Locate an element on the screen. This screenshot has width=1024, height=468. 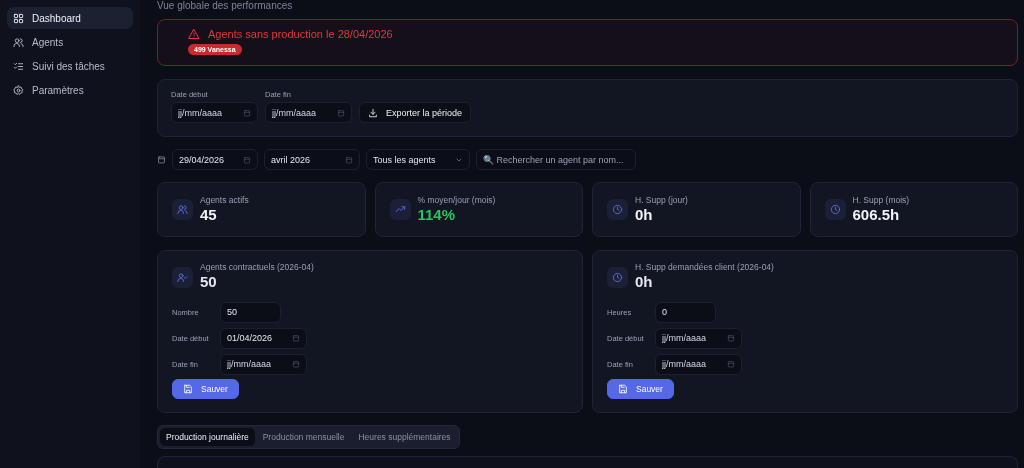
warning-icon is located at coordinates (194, 34).